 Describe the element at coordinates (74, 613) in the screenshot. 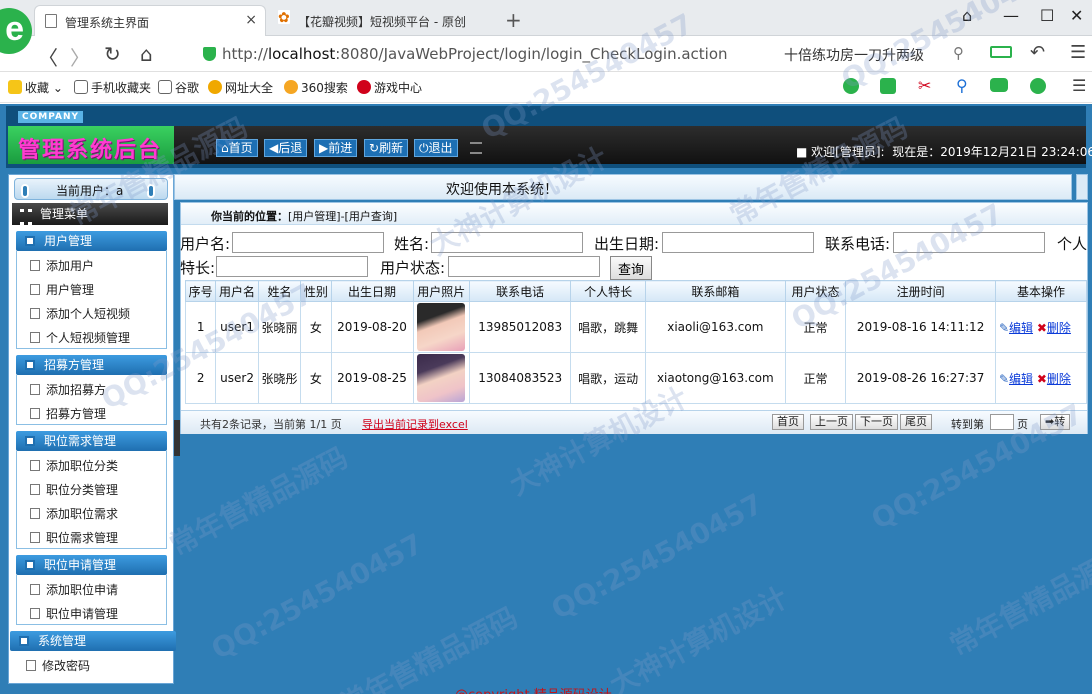

I see `menu-application-management: 职位申请管理` at that location.